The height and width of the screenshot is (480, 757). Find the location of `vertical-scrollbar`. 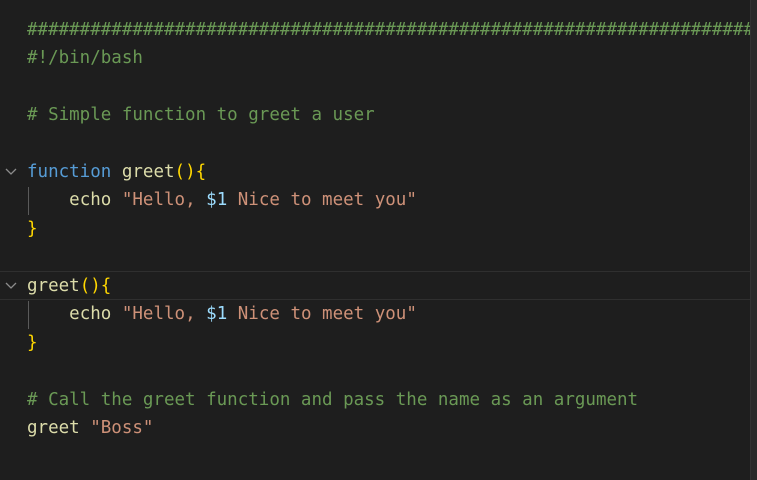

vertical-scrollbar is located at coordinates (753, 240).